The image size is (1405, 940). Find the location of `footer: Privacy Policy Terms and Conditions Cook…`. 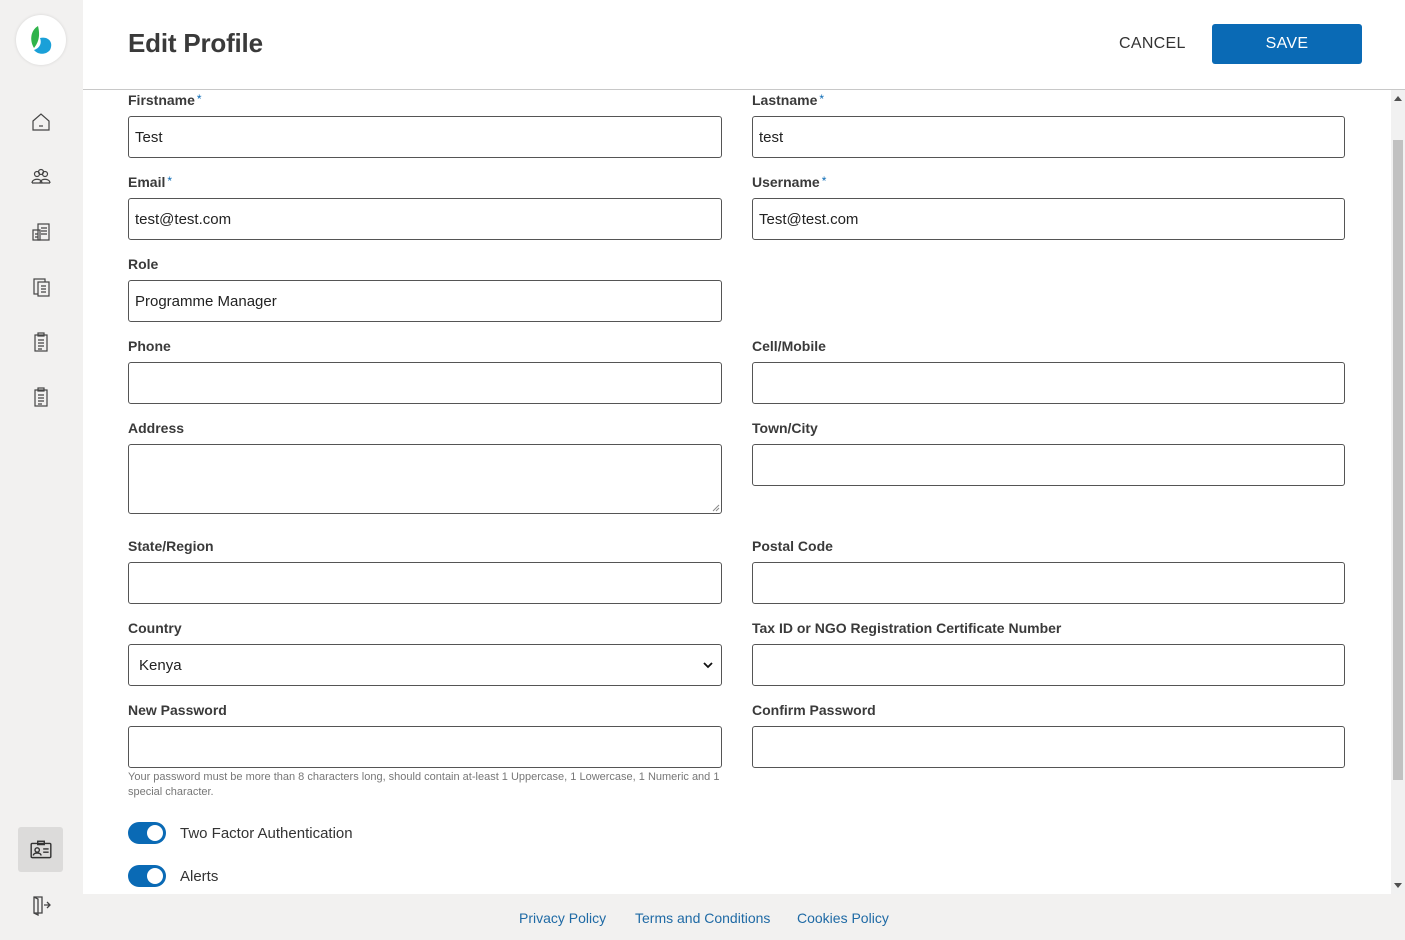

footer: Privacy Policy Terms and Conditions Cook… is located at coordinates (744, 917).